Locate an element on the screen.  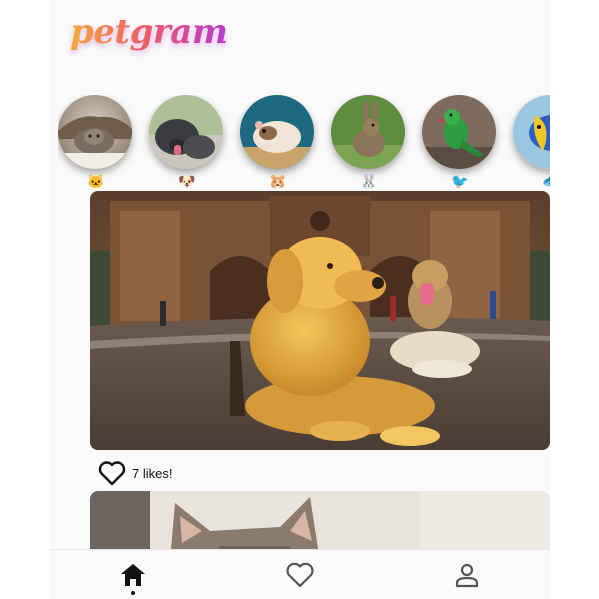
home-icon is located at coordinates (133, 575).